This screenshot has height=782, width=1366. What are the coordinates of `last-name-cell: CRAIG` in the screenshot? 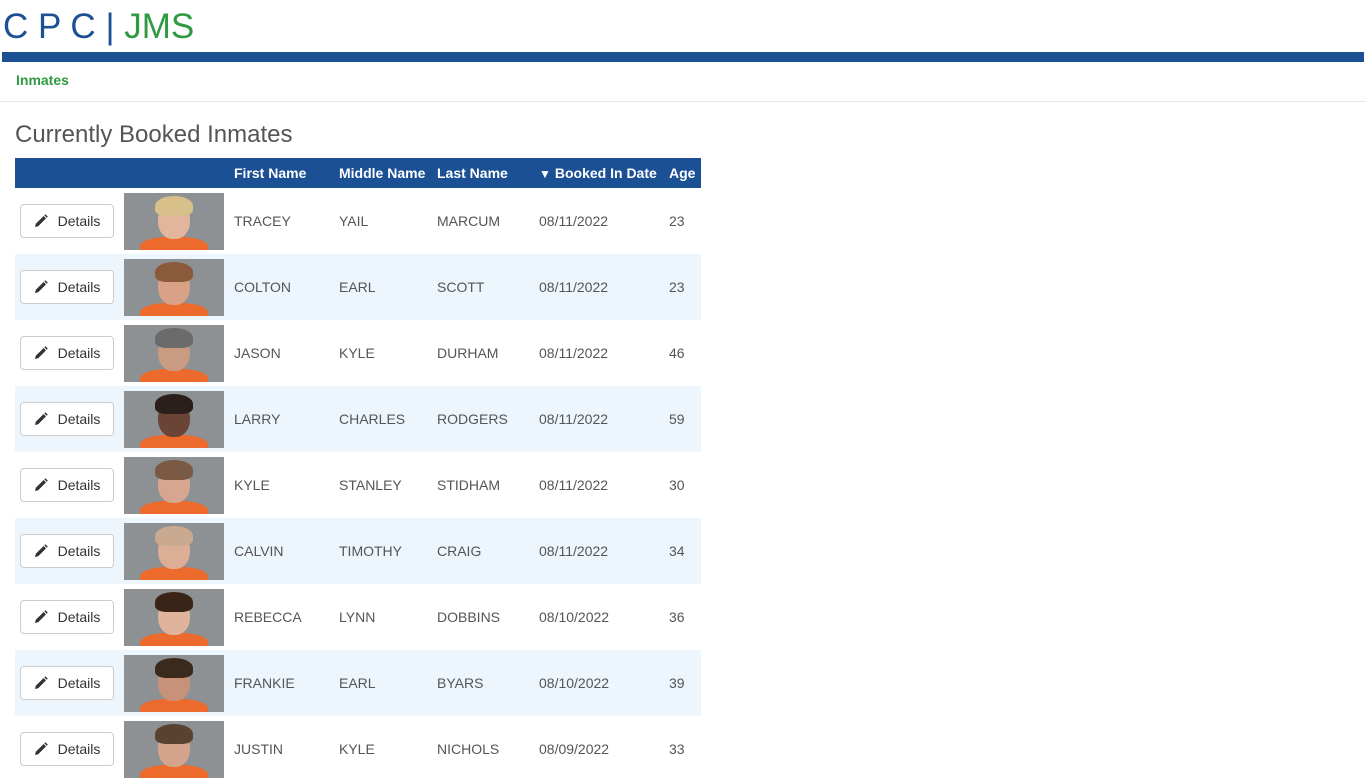 It's located at (488, 551).